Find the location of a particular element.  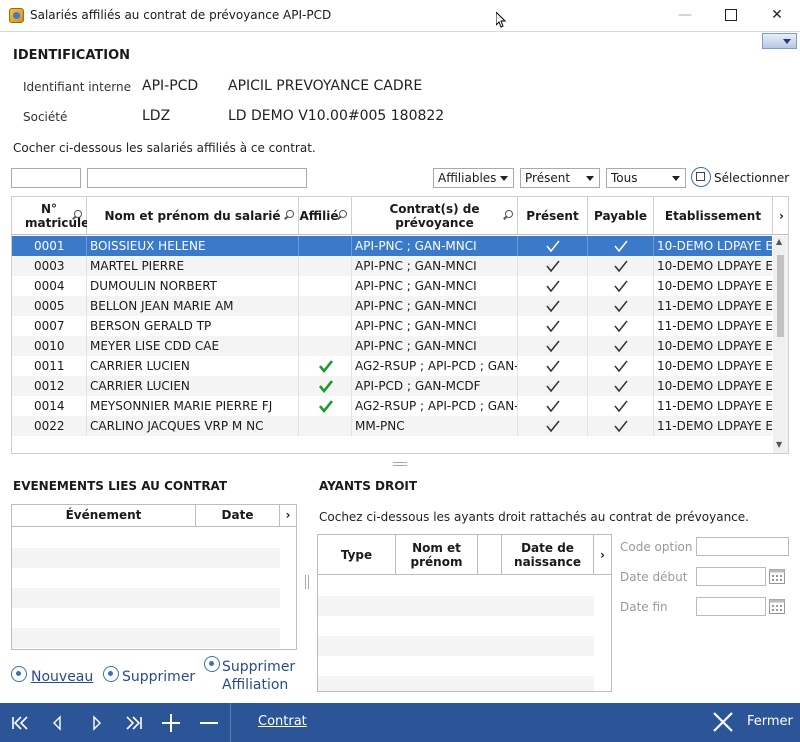

delete-affiliation-icon is located at coordinates (212, 664).